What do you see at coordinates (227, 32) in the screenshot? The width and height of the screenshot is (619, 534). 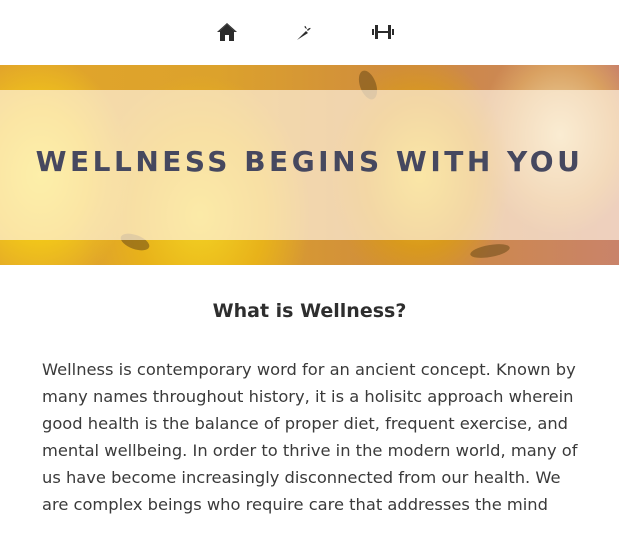 I see `home-icon` at bounding box center [227, 32].